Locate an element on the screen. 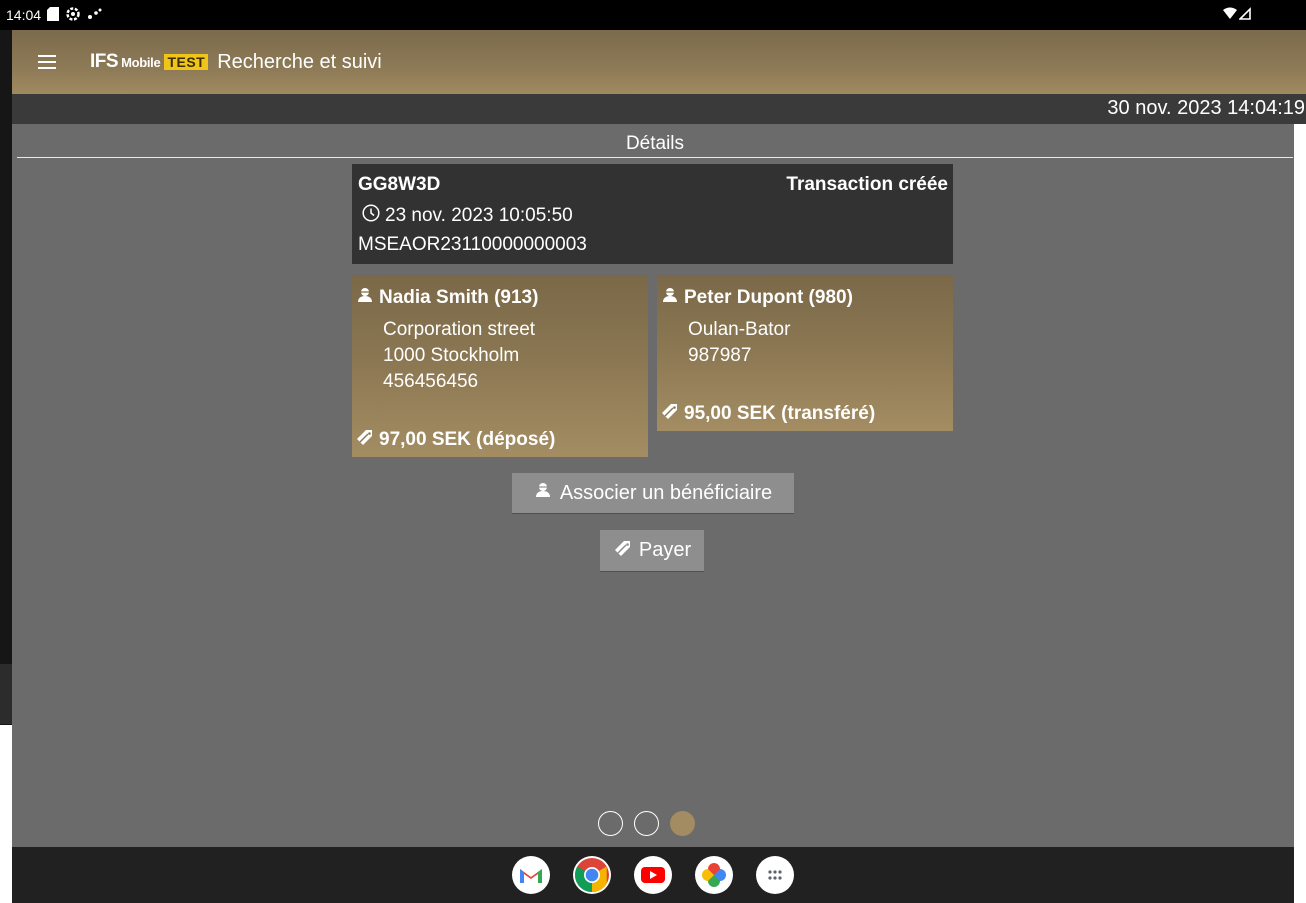  page-indicator is located at coordinates (646, 823).